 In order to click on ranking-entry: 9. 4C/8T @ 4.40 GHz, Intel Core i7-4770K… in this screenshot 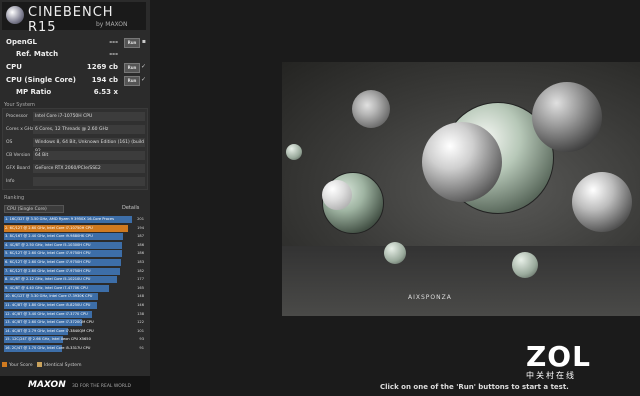, I will do `click(74, 288)`.